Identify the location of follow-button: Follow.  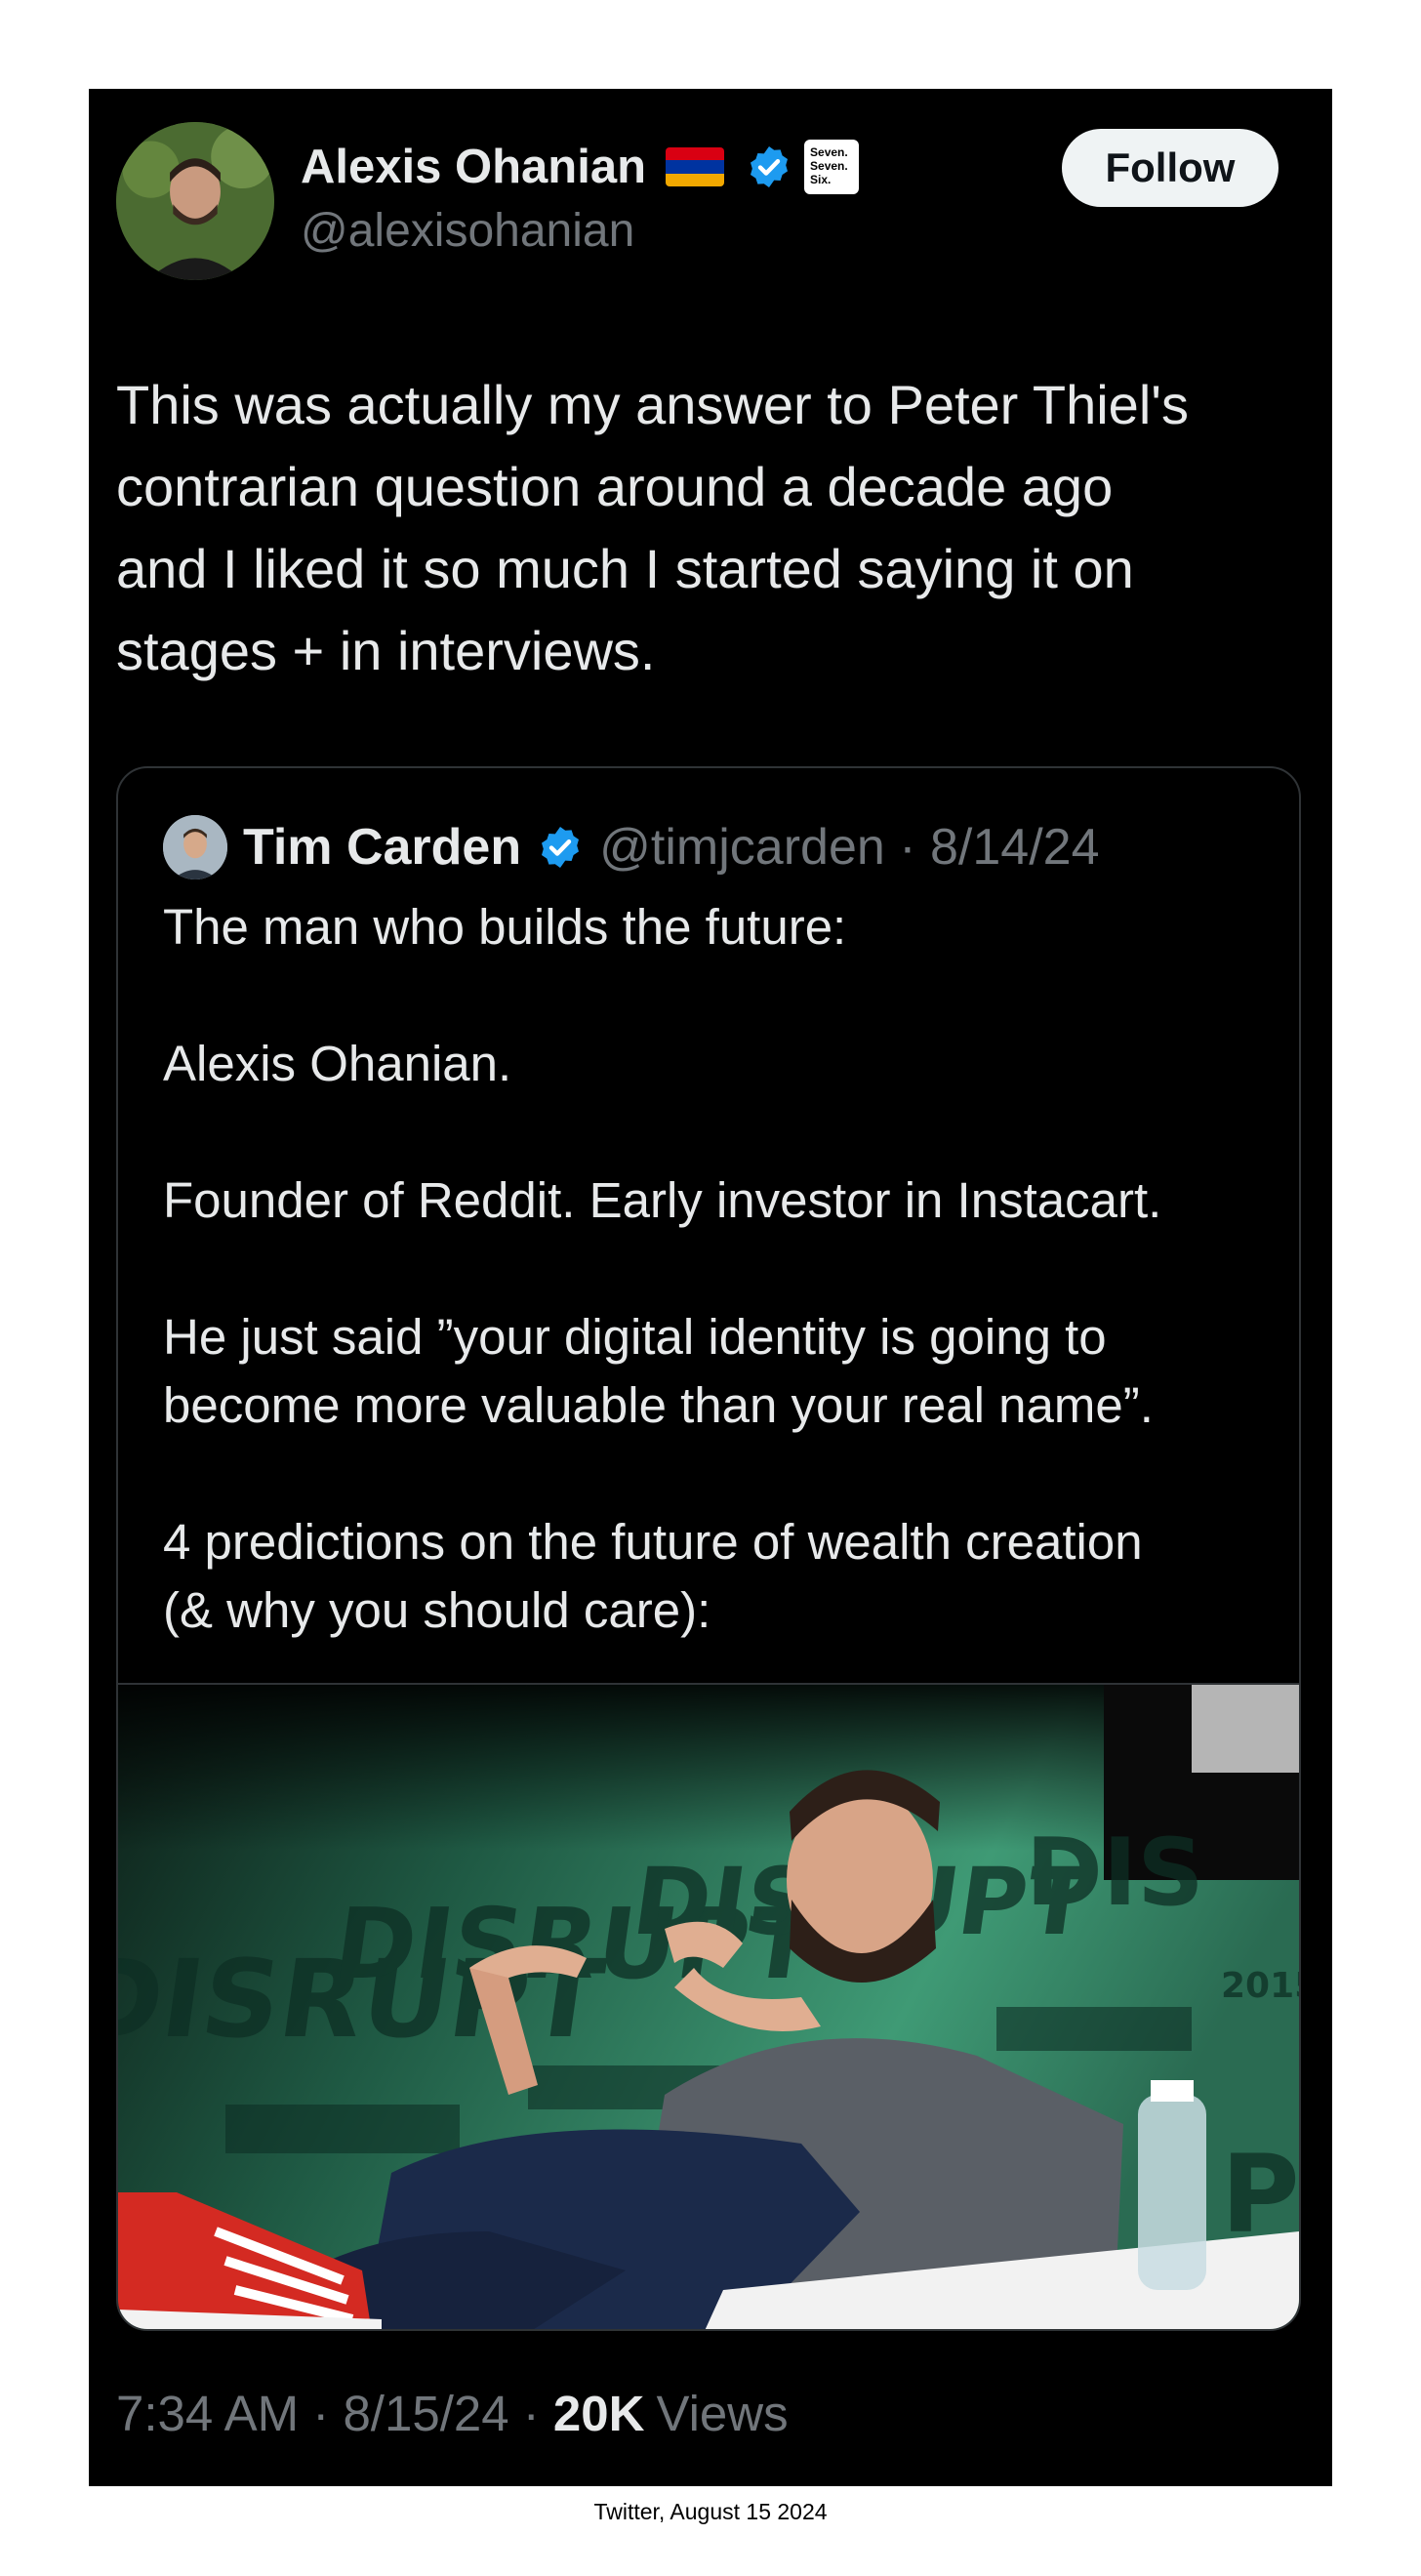
(1170, 168).